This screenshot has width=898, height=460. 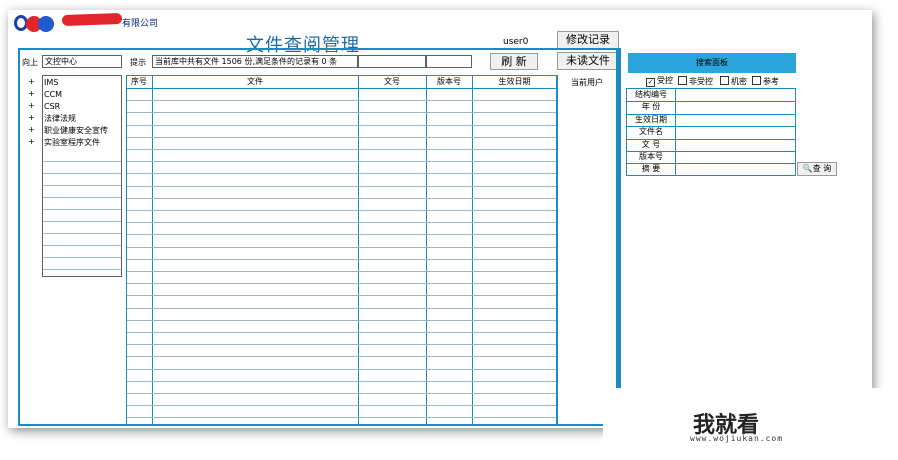 I want to click on modify-log-button: 修改记录, so click(x=588, y=40).